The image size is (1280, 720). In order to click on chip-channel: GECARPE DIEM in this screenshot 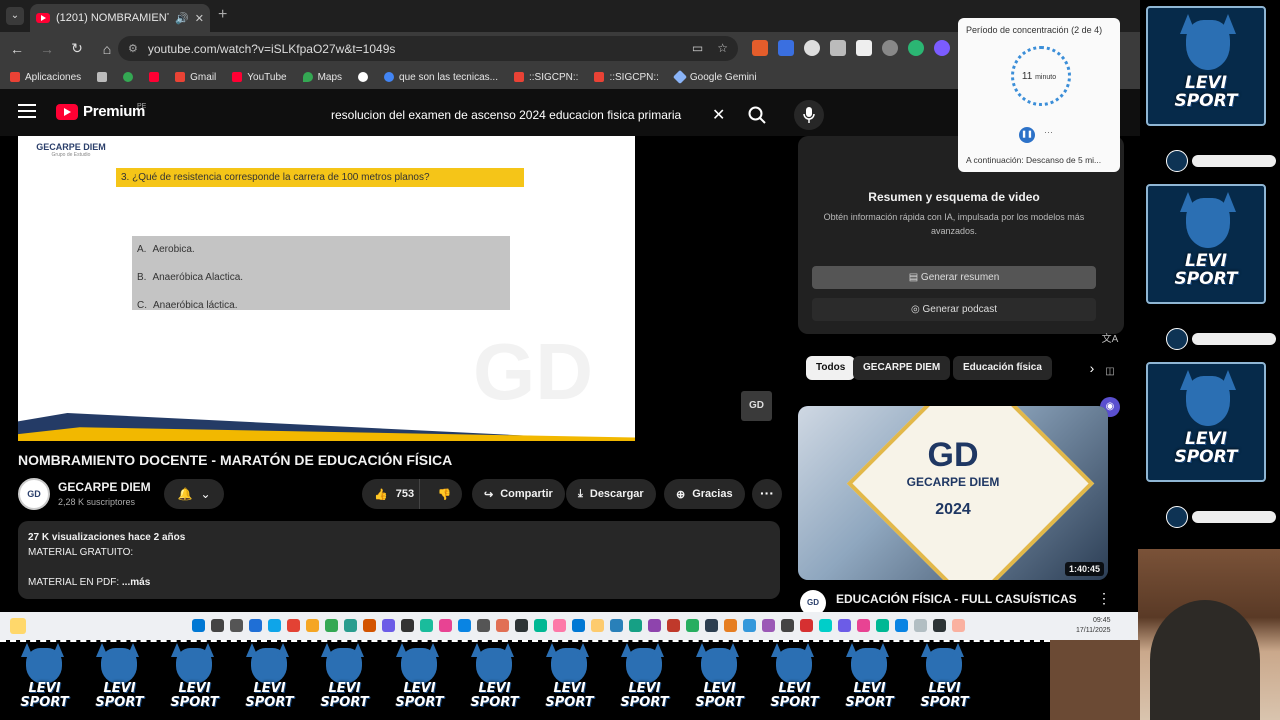, I will do `click(902, 368)`.